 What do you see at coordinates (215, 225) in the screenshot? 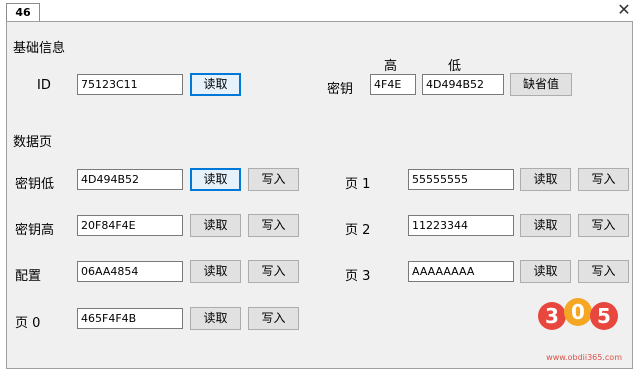
I see `key-high-read-button: 读取` at bounding box center [215, 225].